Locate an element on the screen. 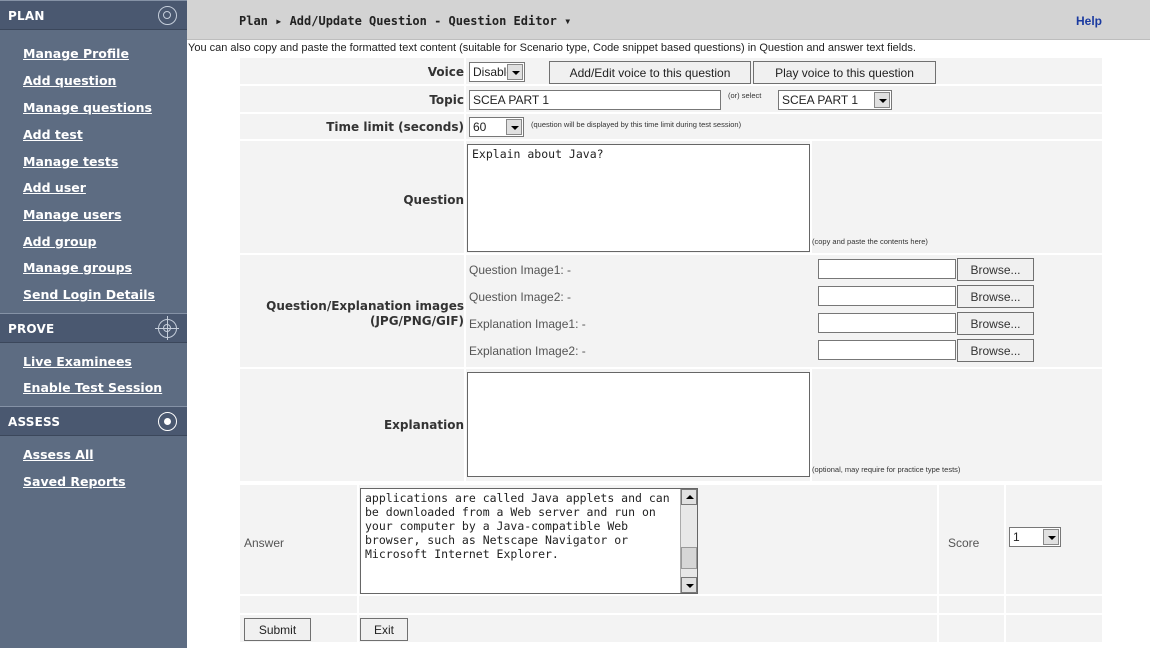  time-limit-select-value: 60 is located at coordinates (480, 127).